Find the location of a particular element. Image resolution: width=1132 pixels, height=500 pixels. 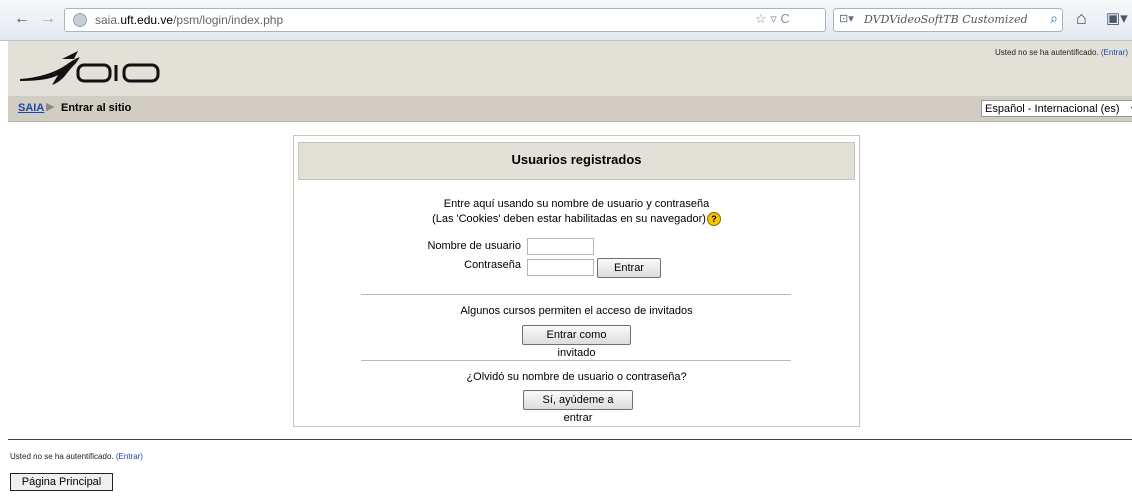

login-title: Usuarios registrados is located at coordinates (576, 159).